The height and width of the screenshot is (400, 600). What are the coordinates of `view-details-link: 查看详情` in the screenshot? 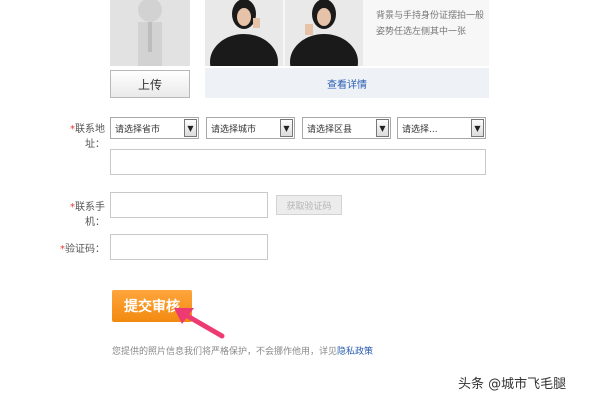 It's located at (347, 83).